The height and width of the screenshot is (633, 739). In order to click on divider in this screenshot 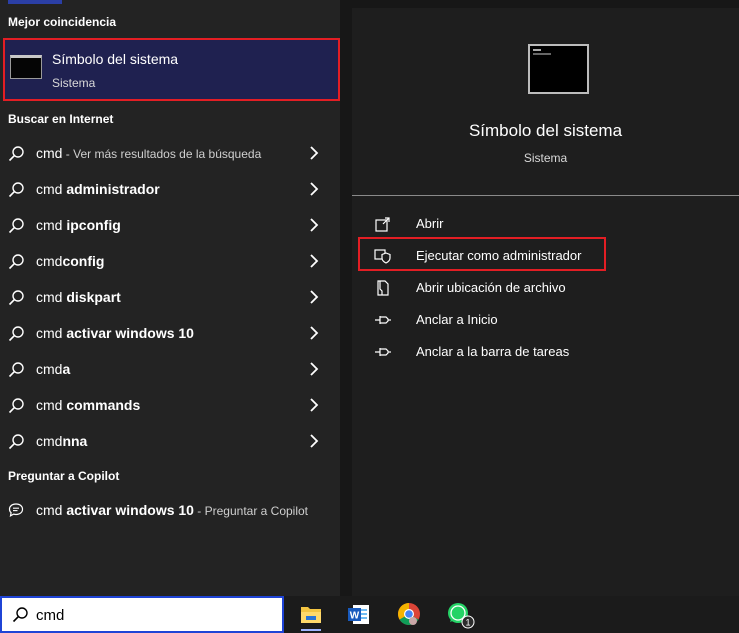, I will do `click(545, 195)`.